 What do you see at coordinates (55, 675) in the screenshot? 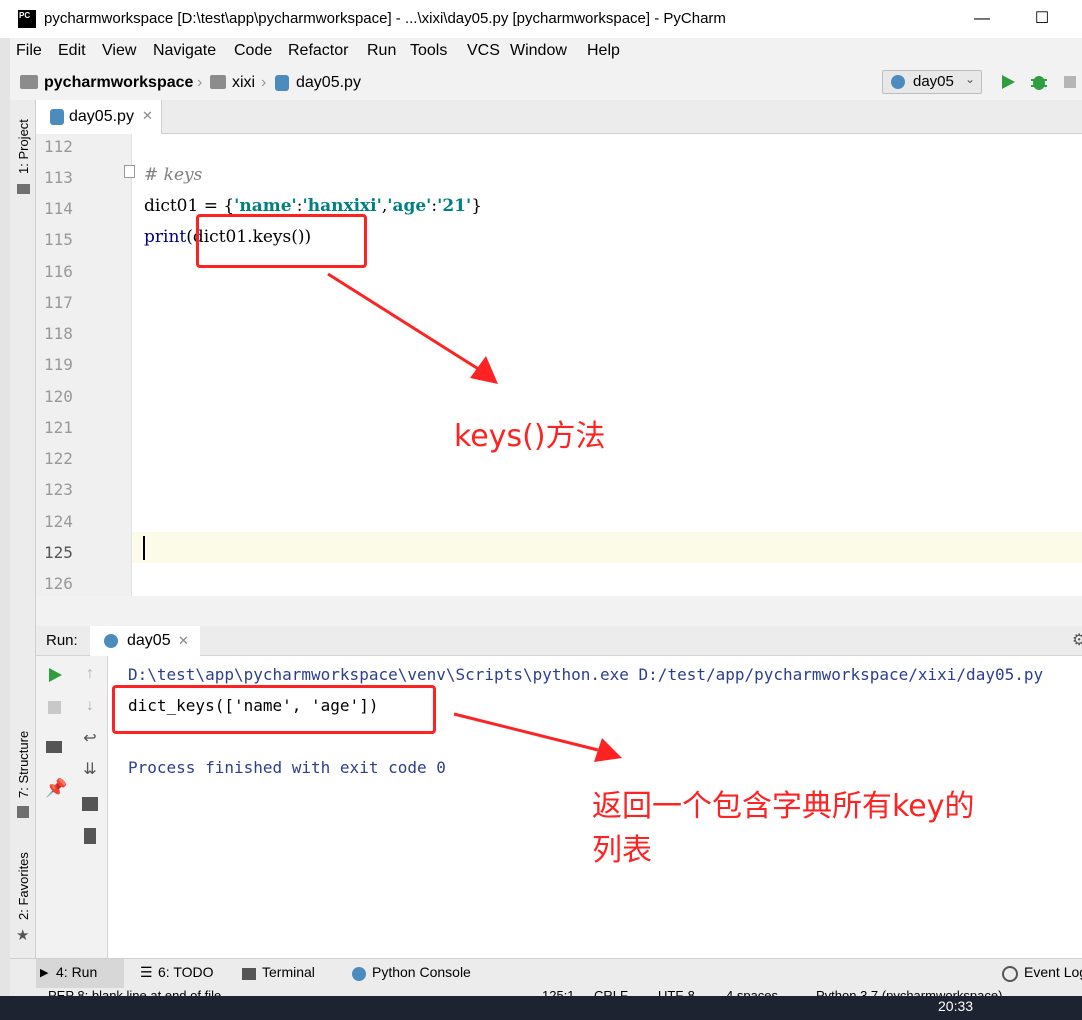
I see `rerun-icon` at bounding box center [55, 675].